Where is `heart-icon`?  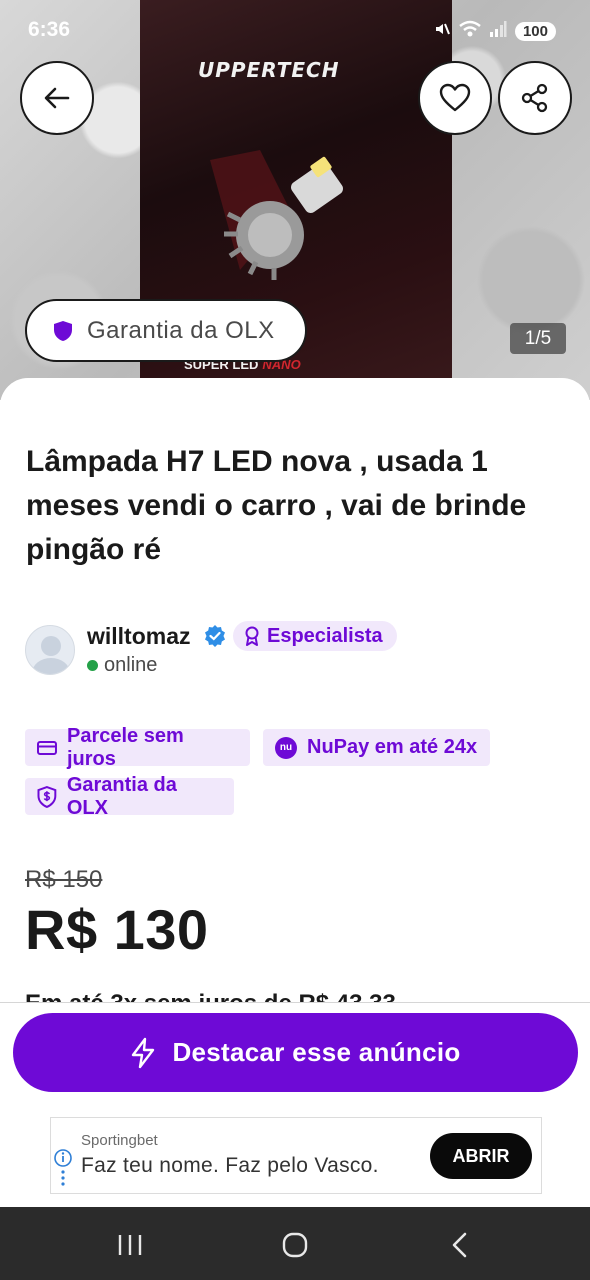 heart-icon is located at coordinates (455, 97).